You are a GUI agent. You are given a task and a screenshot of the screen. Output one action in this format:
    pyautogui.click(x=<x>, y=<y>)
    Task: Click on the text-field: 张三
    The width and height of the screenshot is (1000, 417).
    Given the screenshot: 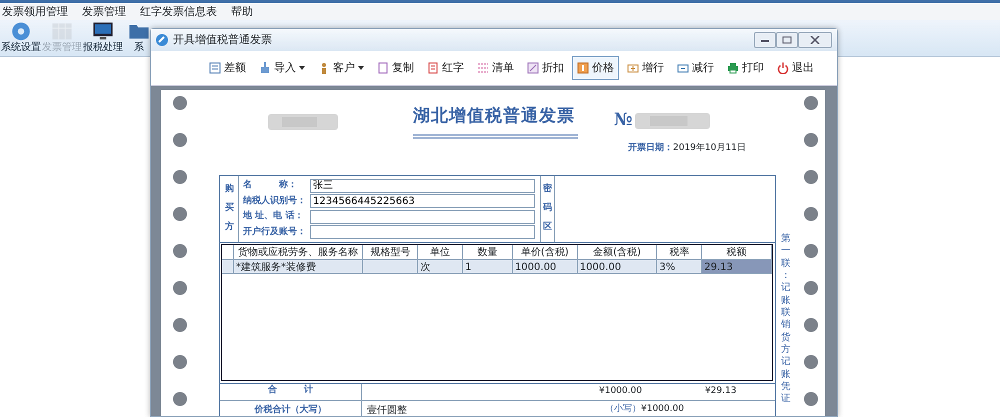 What is the action you would take?
    pyautogui.click(x=422, y=185)
    